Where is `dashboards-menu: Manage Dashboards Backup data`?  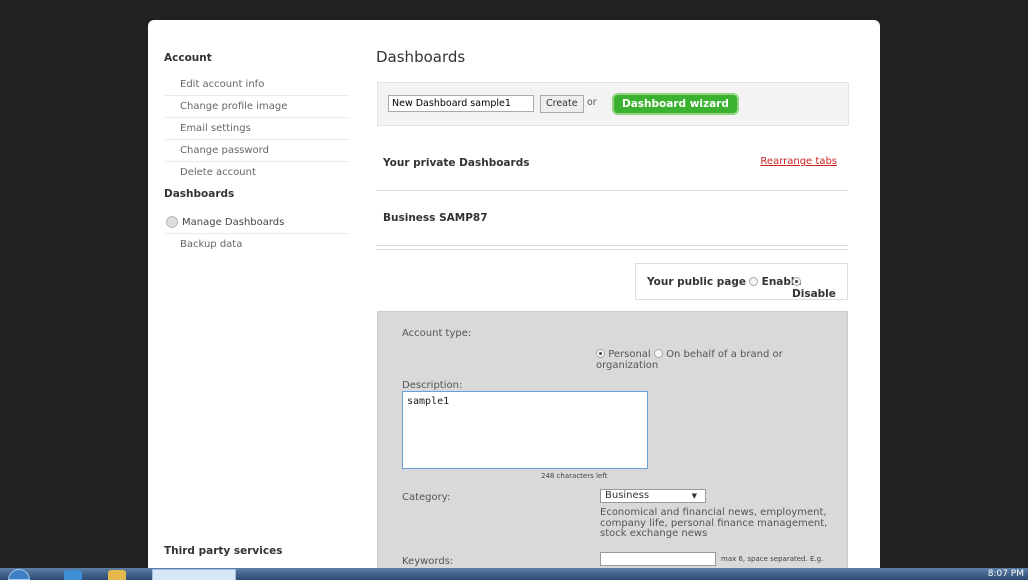 dashboards-menu: Manage Dashboards Backup data is located at coordinates (257, 233).